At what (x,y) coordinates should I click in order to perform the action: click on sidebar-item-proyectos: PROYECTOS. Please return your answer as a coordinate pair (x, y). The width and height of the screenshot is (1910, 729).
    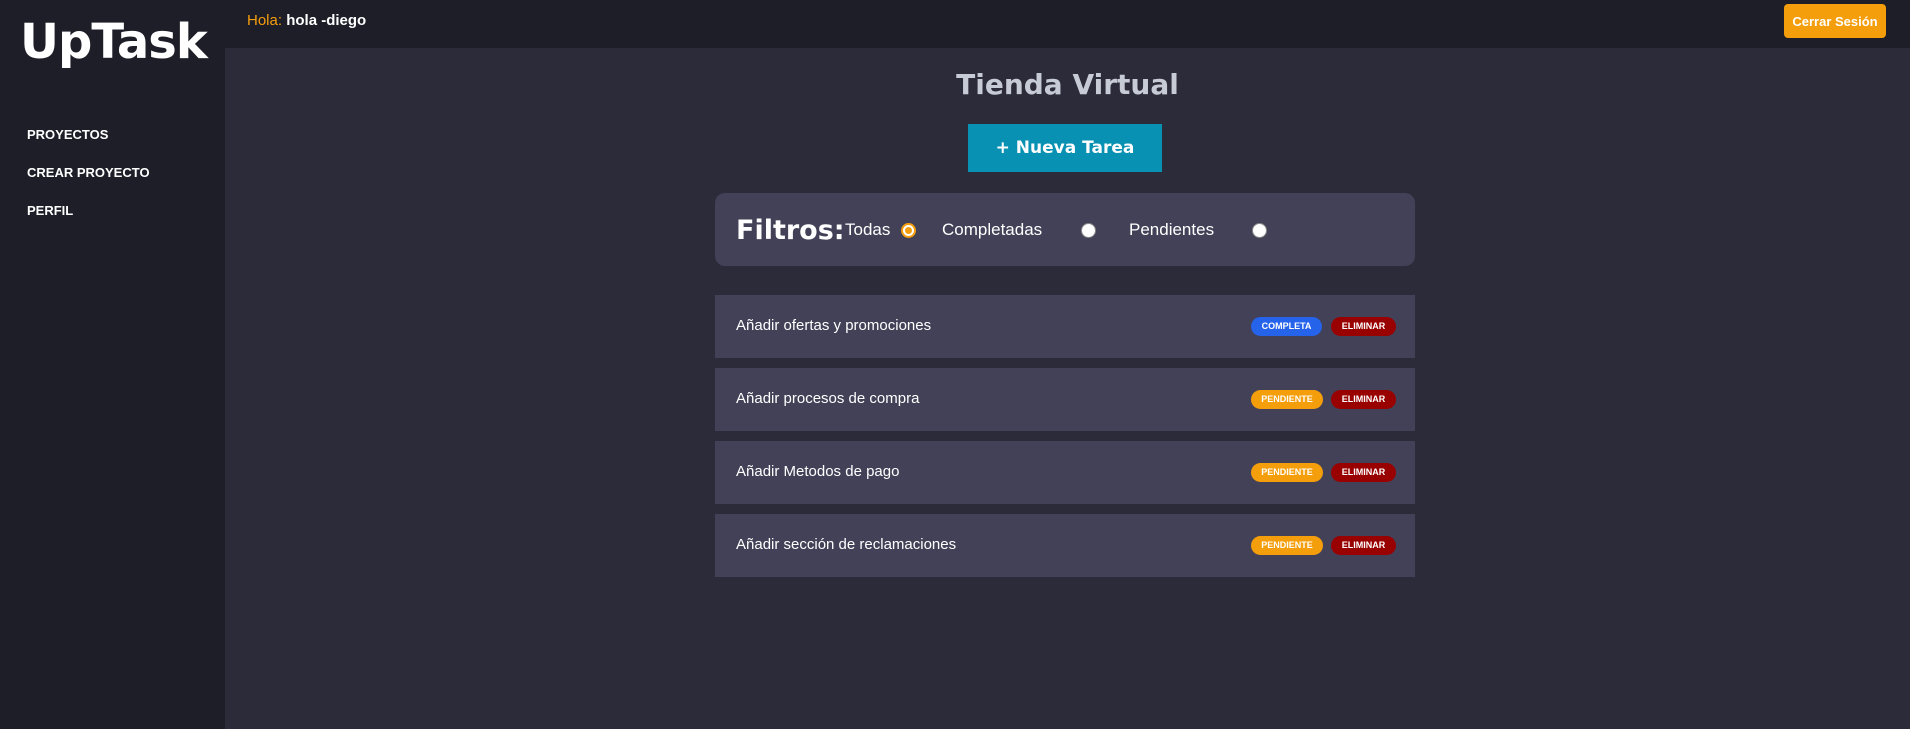
    Looking at the image, I should click on (88, 145).